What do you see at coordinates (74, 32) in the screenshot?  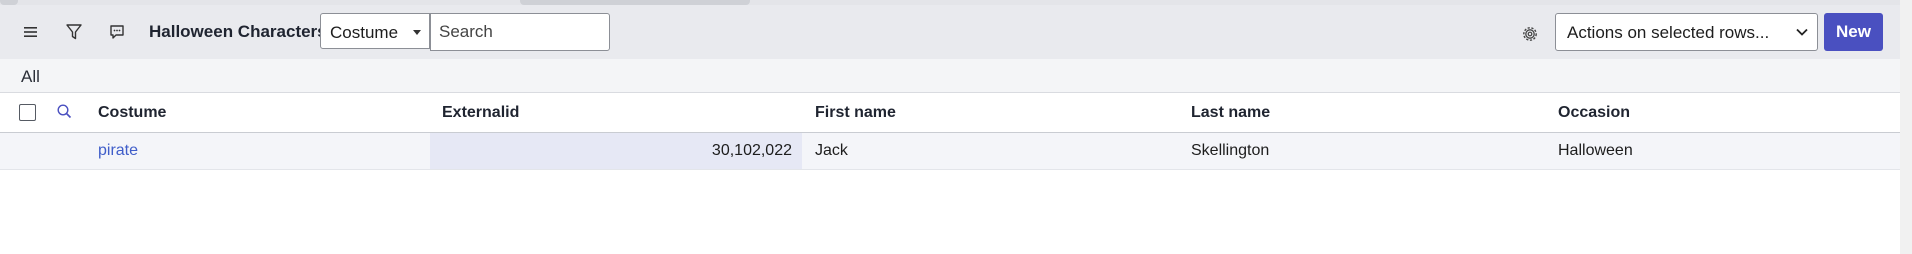 I see `filter-funnel-icon` at bounding box center [74, 32].